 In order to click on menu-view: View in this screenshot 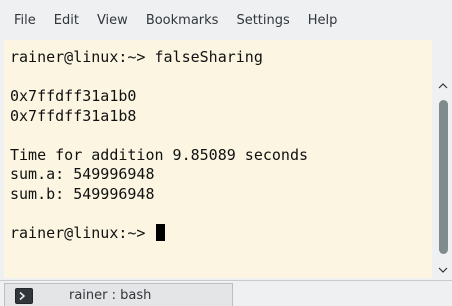, I will do `click(112, 20)`.